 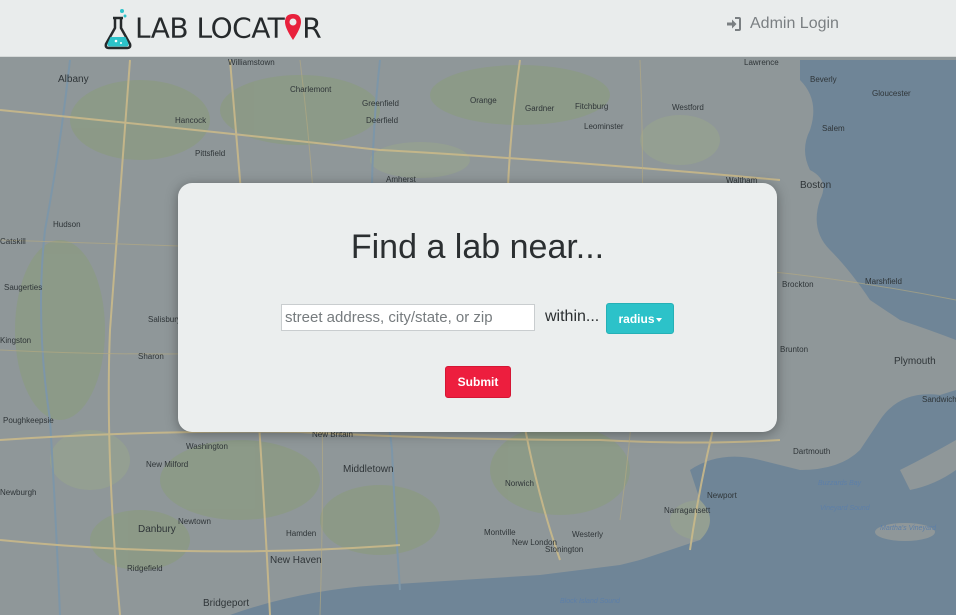 I want to click on address-input, so click(x=408, y=317).